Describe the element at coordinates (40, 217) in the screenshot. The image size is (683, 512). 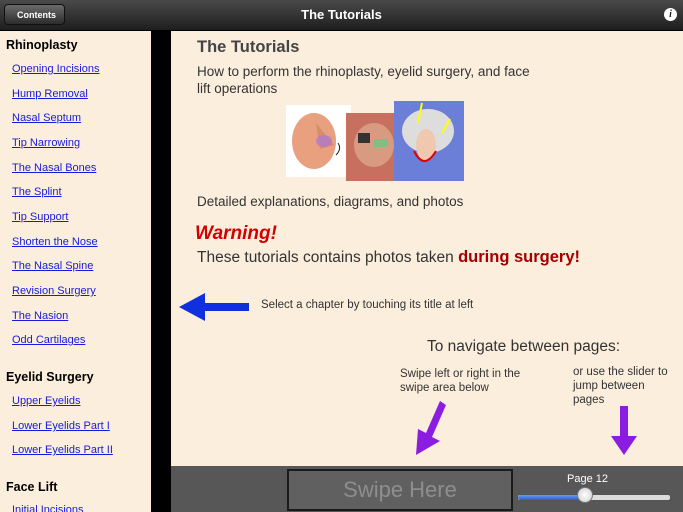
I see `chapter-link: Tip Support` at that location.